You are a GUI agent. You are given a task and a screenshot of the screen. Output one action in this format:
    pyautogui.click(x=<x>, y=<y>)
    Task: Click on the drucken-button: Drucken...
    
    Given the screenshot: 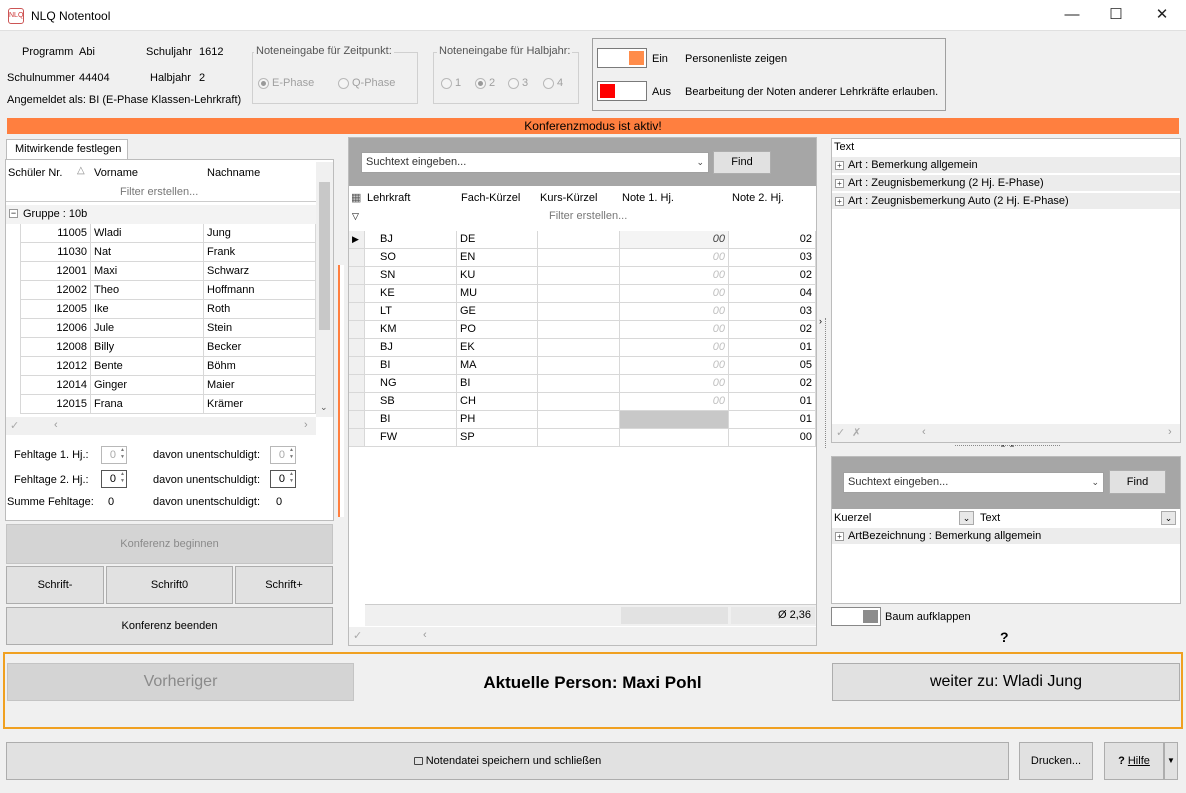 What is the action you would take?
    pyautogui.click(x=1056, y=761)
    